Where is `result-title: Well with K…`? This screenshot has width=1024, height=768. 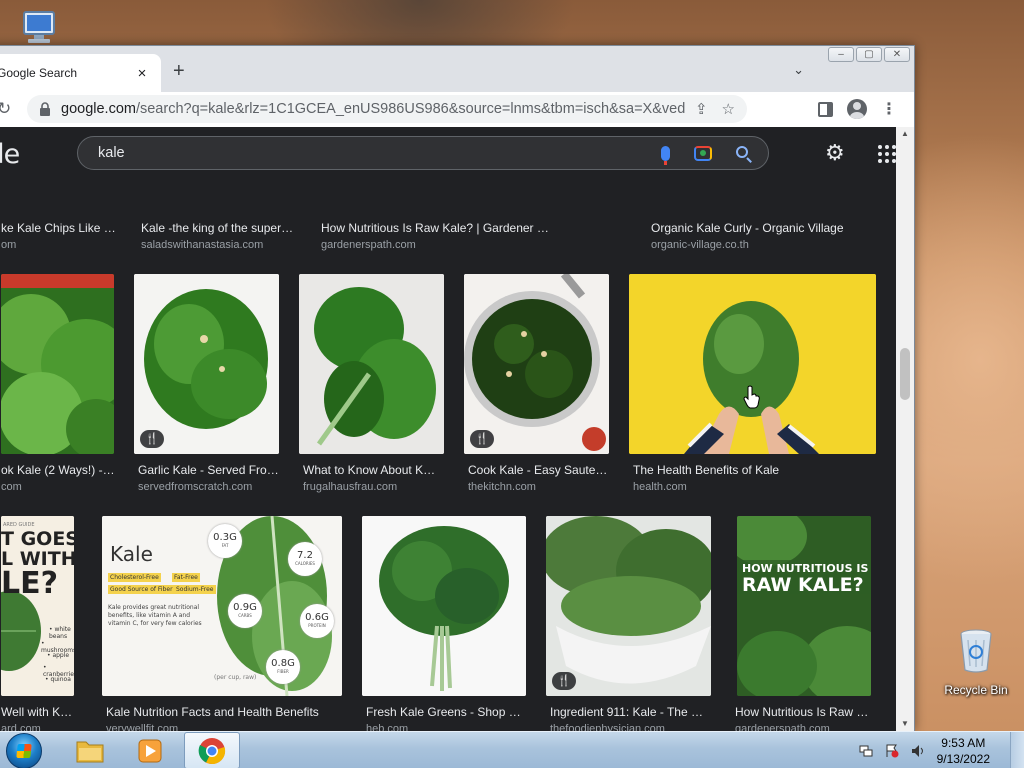 result-title: Well with K… is located at coordinates (37, 712).